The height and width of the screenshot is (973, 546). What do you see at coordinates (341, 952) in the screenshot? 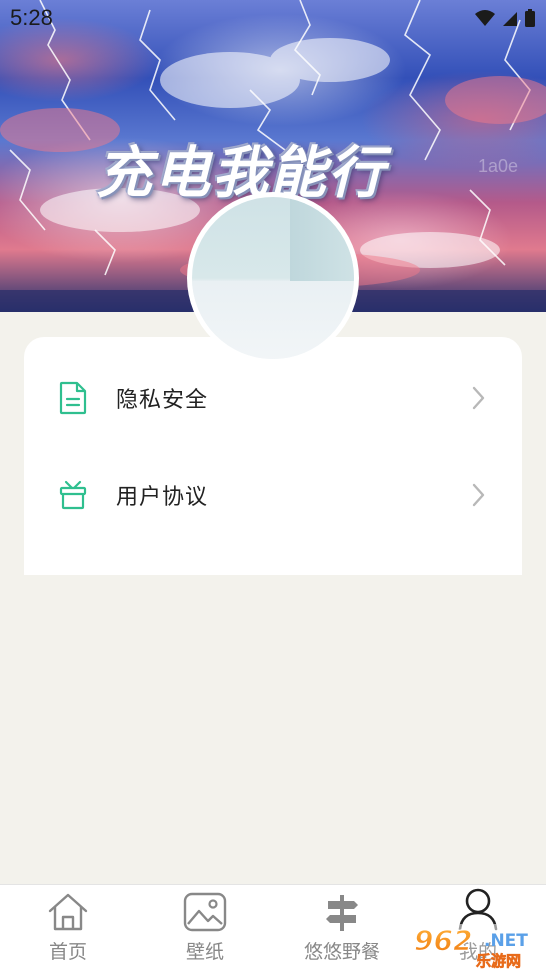
I see `nav-label: 悠悠野餐` at bounding box center [341, 952].